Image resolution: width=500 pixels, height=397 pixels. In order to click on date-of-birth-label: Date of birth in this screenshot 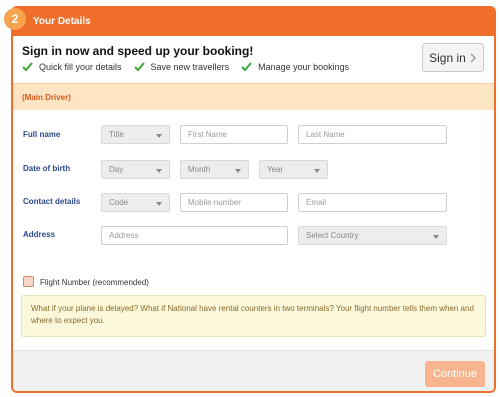, I will do `click(47, 168)`.